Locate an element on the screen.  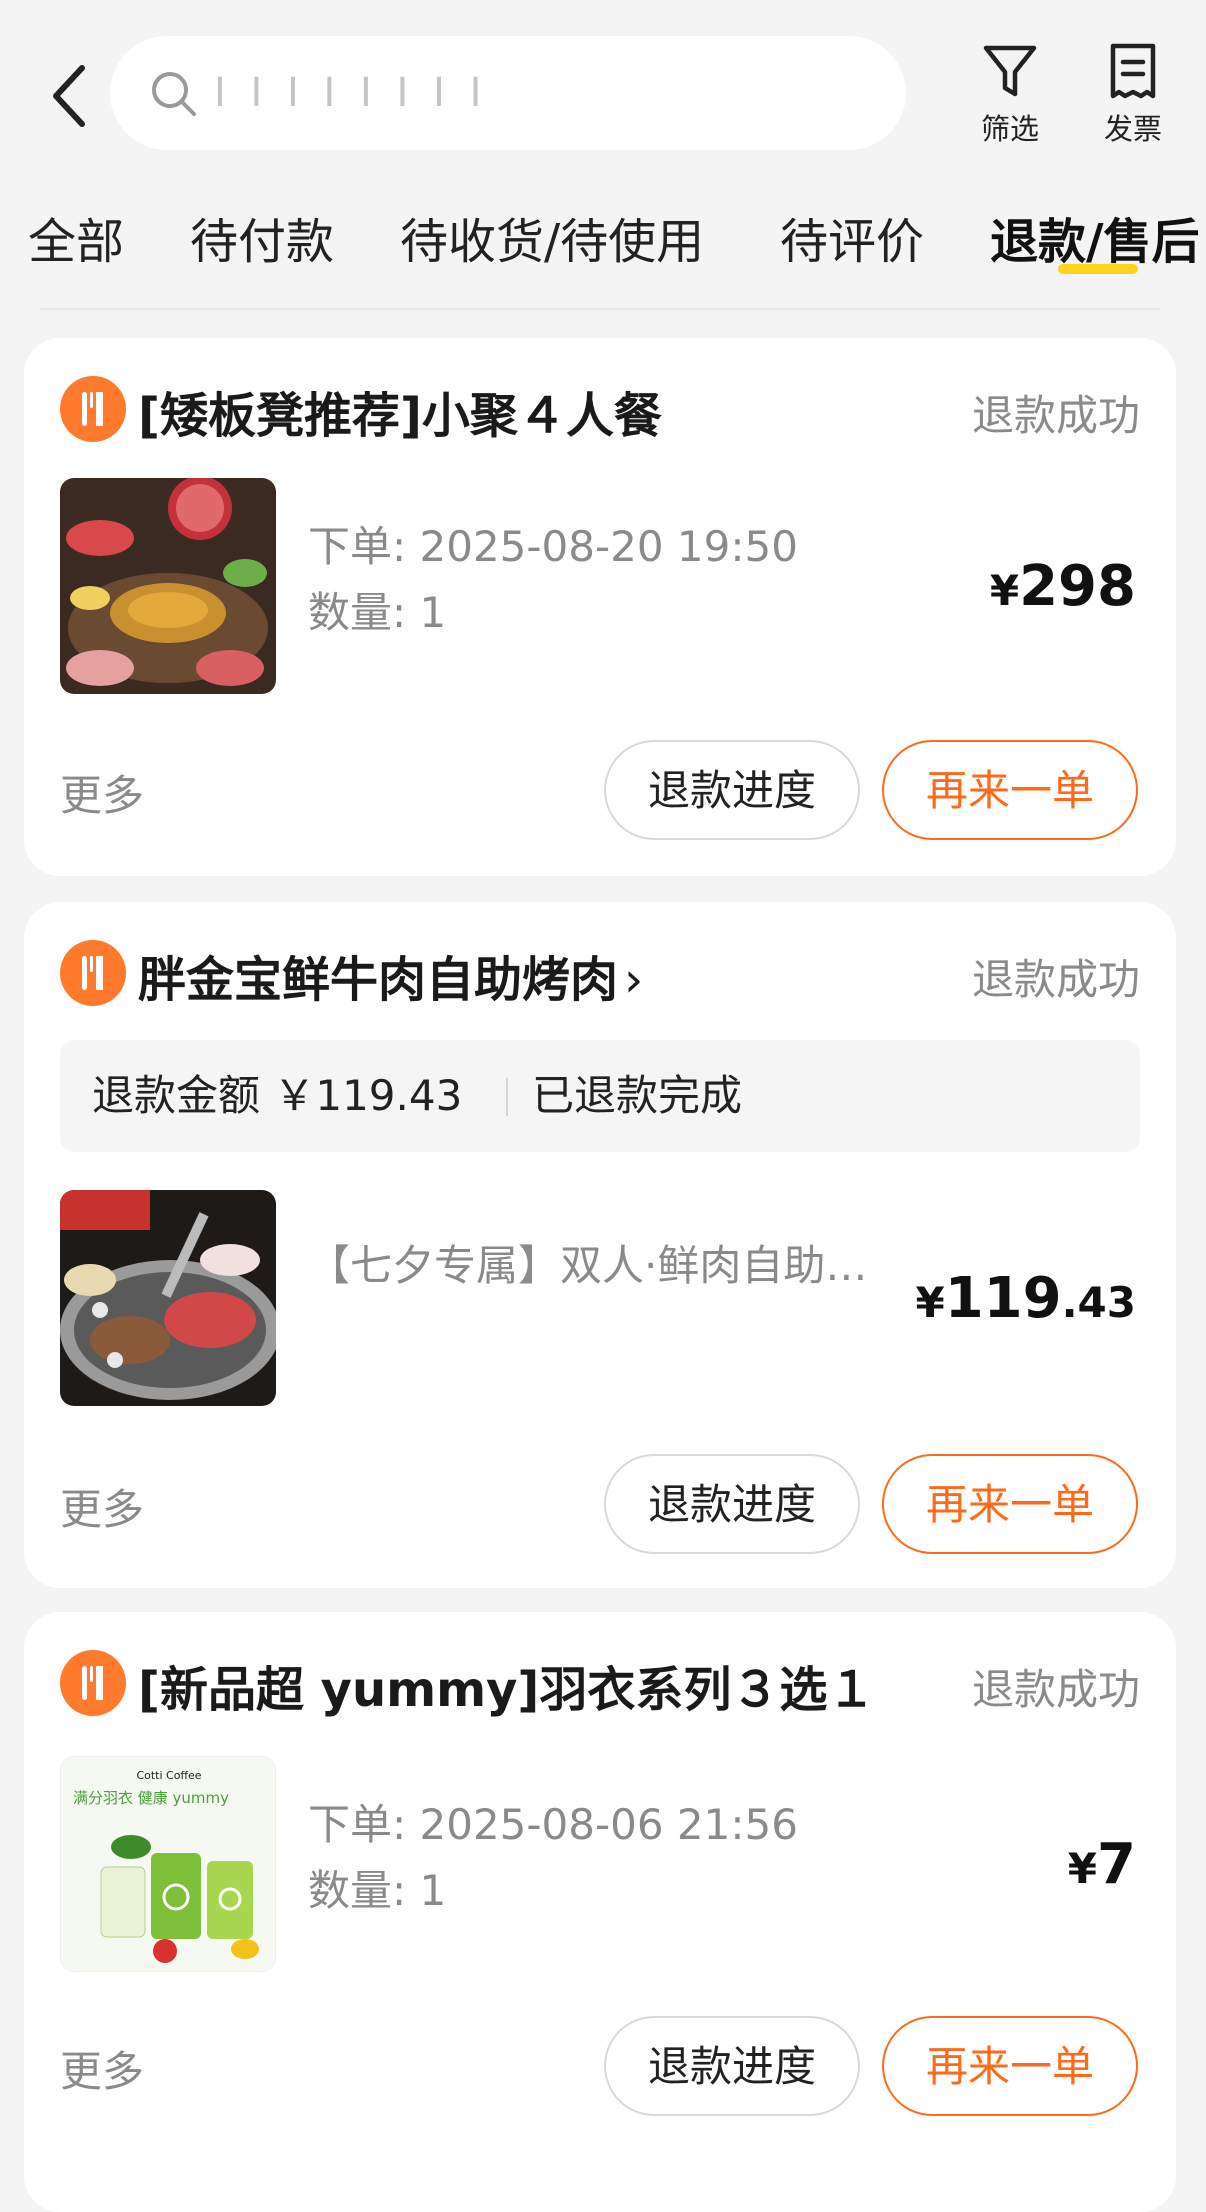
invoice-button: 发票 is located at coordinates (1133, 94).